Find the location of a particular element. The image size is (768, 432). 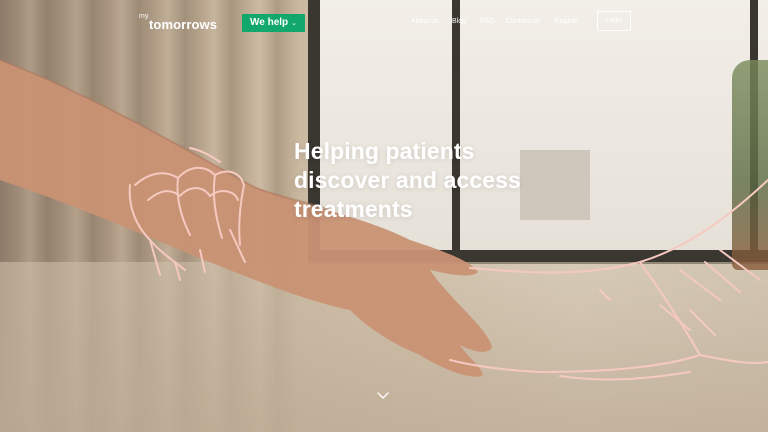

headline-line-2: discover and access is located at coordinates (407, 180).